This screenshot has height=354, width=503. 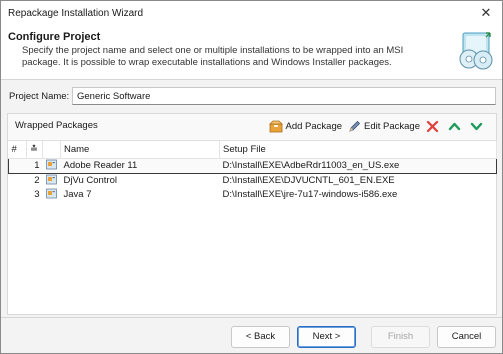 What do you see at coordinates (358, 165) in the screenshot?
I see `row-setup-file: D:\Install\EXE\AdbeRdr11003_en_US.exe` at bounding box center [358, 165].